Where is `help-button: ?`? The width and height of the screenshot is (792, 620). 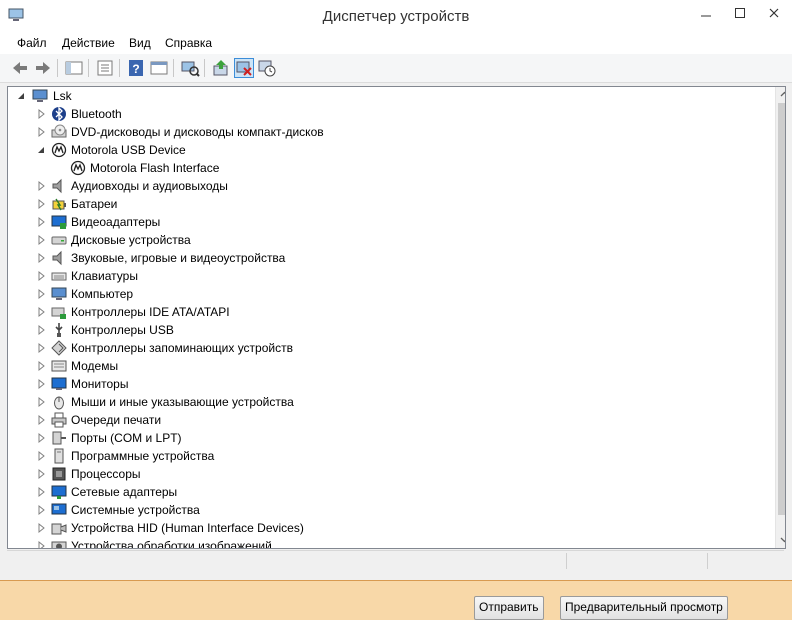 help-button: ? is located at coordinates (136, 68).